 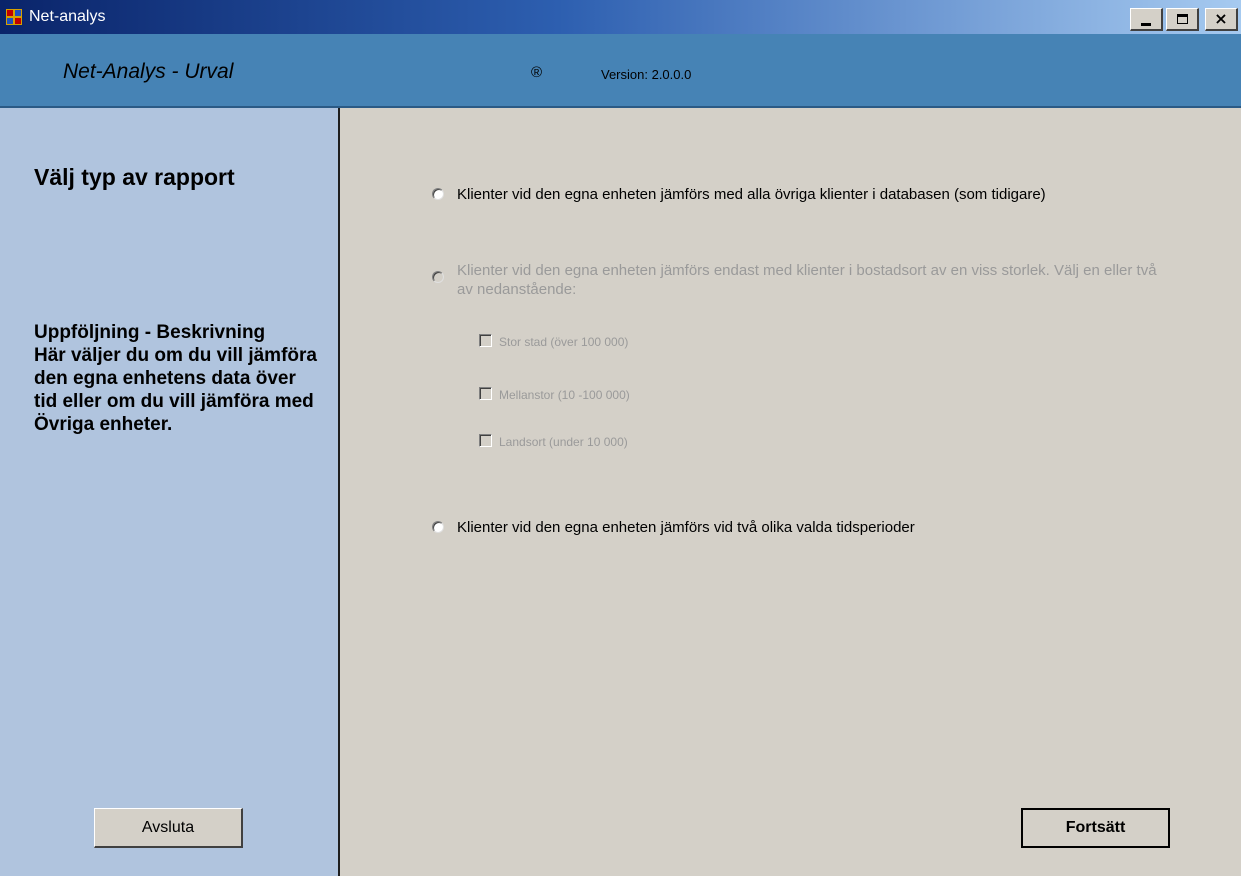 I want to click on description-title: Uppföljning - Beskrivning, so click(x=150, y=332).